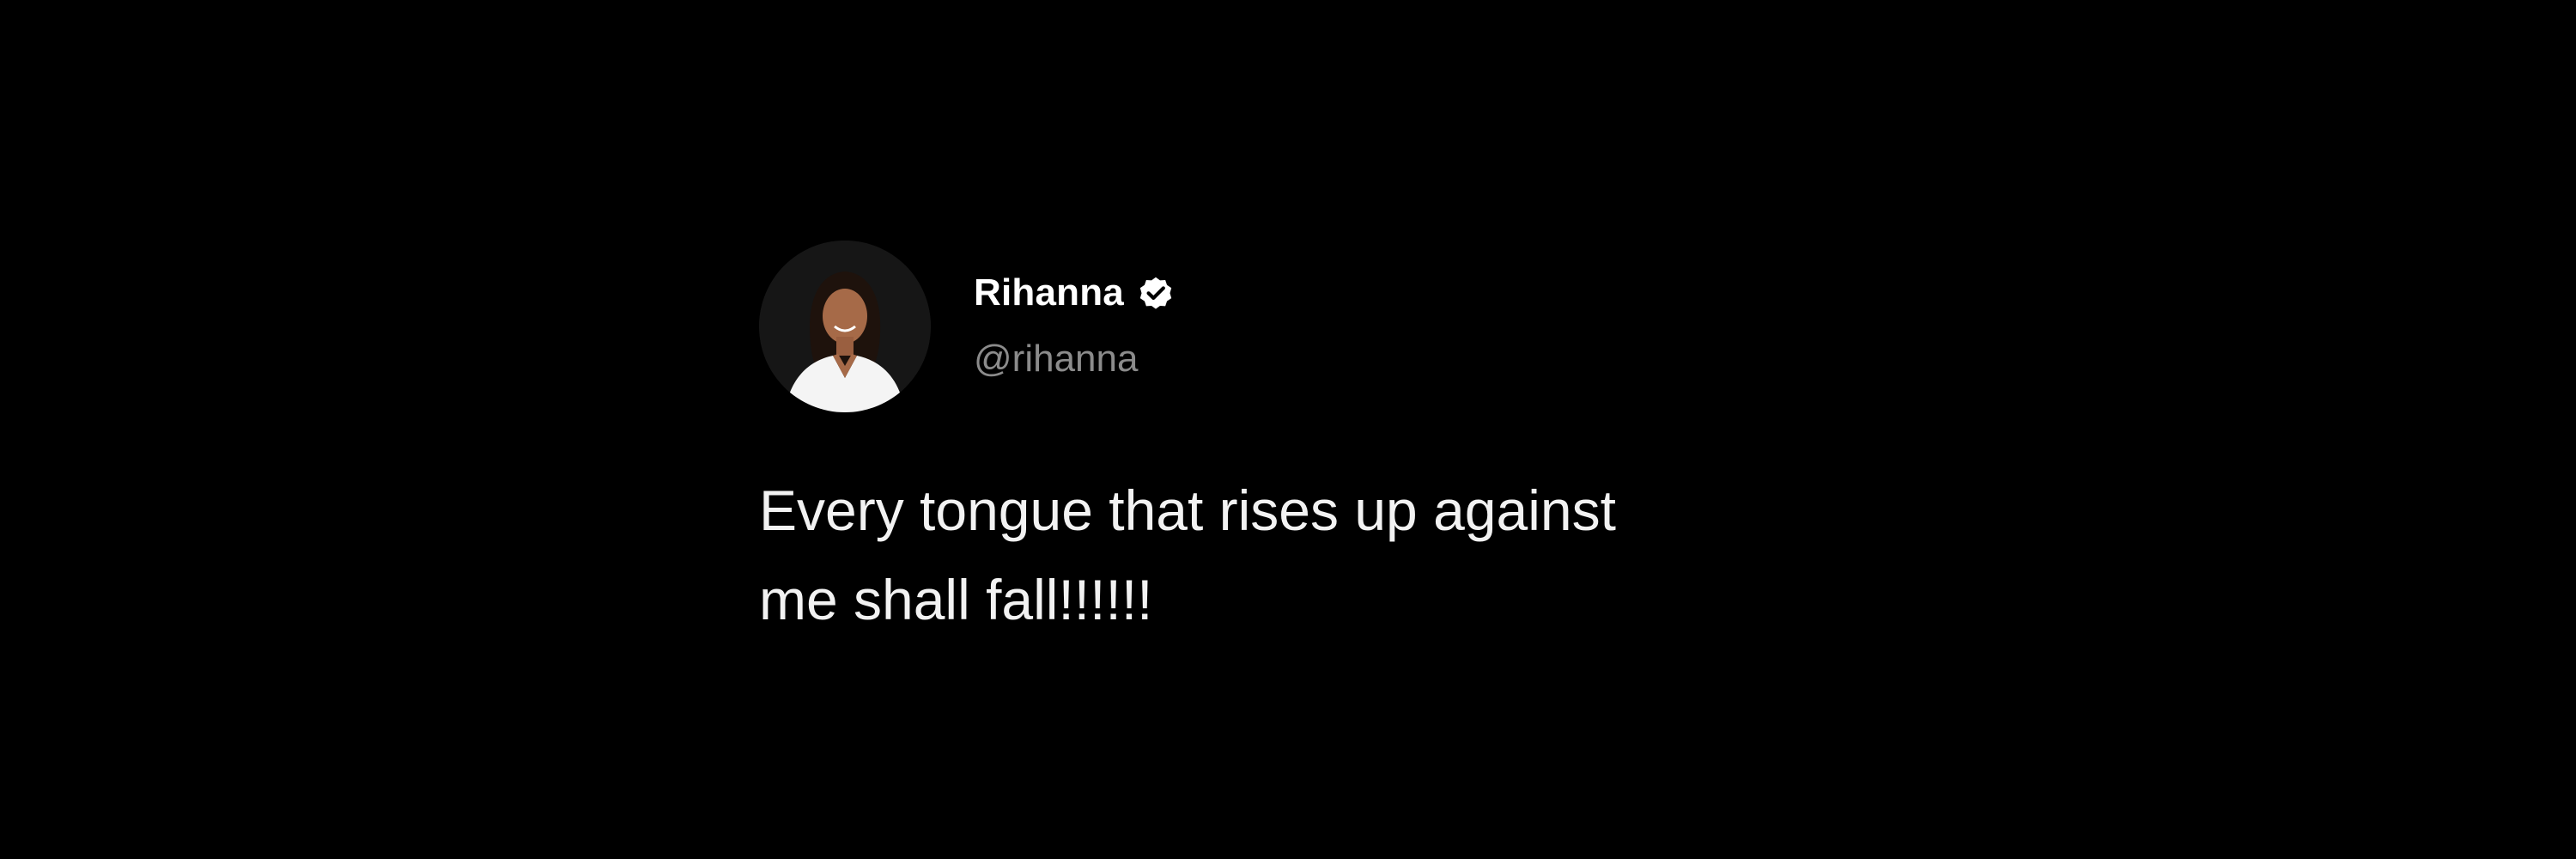  I want to click on tweet-text-line: me shall fall!!!!!!, so click(956, 600).